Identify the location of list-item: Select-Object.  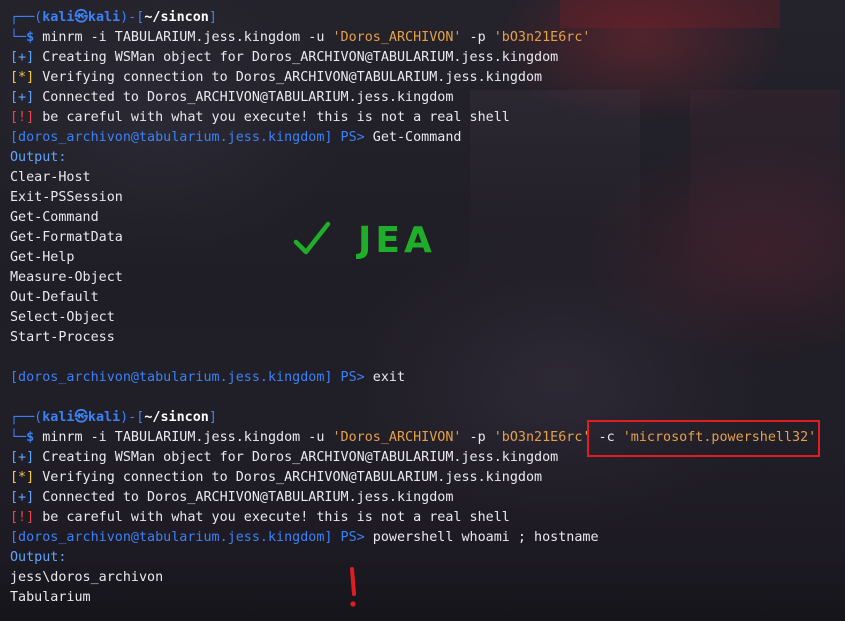
(62, 317).